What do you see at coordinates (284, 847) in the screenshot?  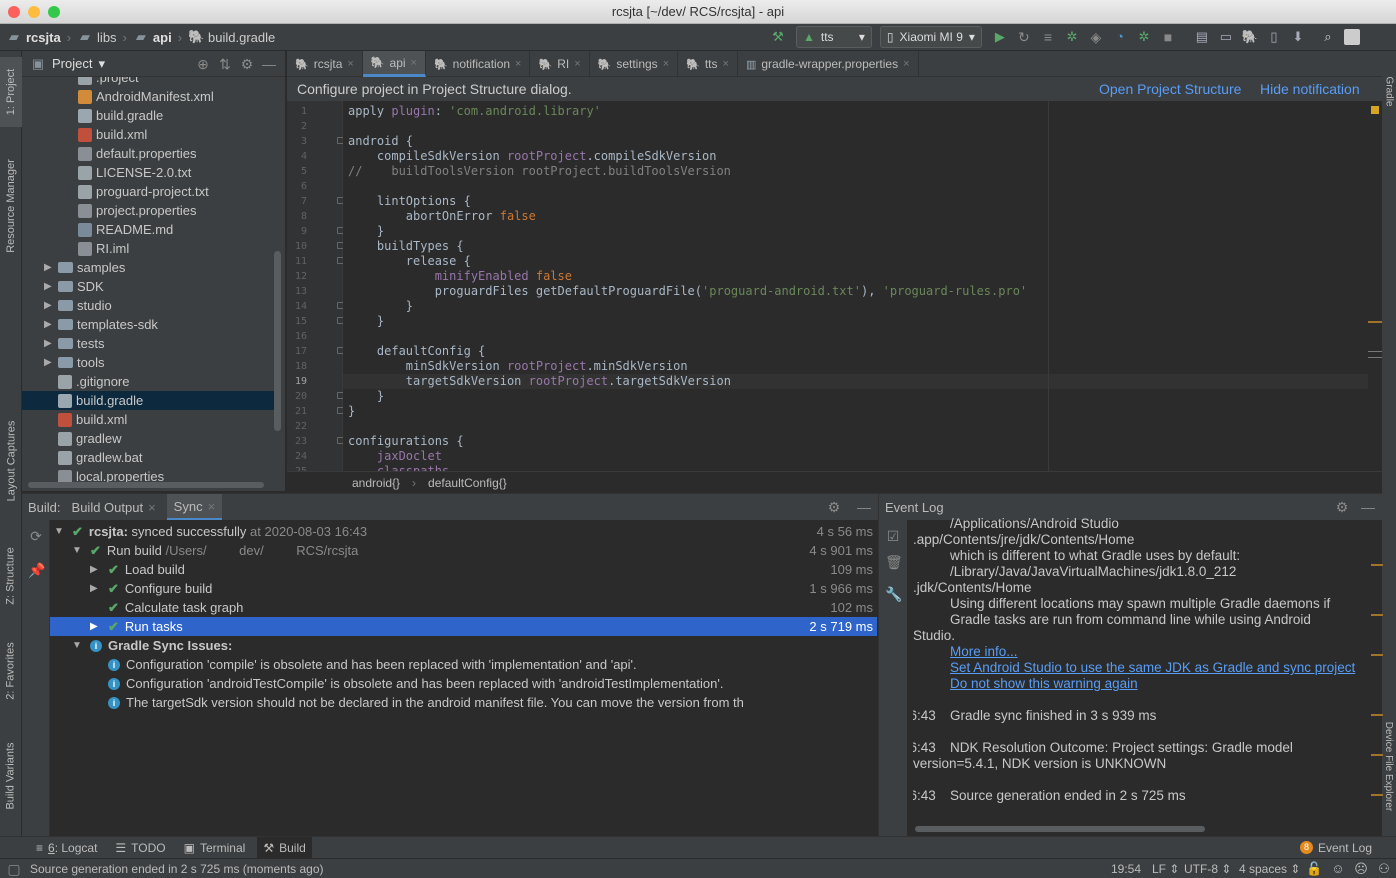 I see `tool-window-build: ⚒ Build` at bounding box center [284, 847].